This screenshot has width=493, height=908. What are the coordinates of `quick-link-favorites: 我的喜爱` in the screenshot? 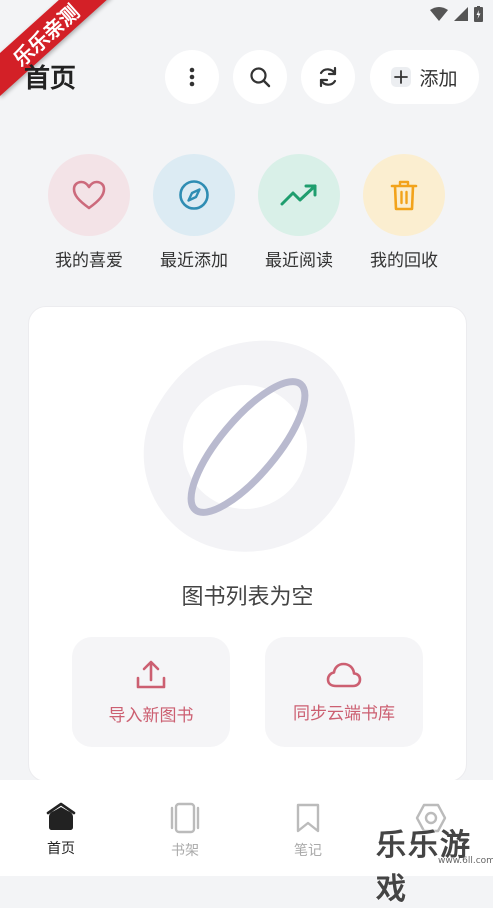 It's located at (89, 212).